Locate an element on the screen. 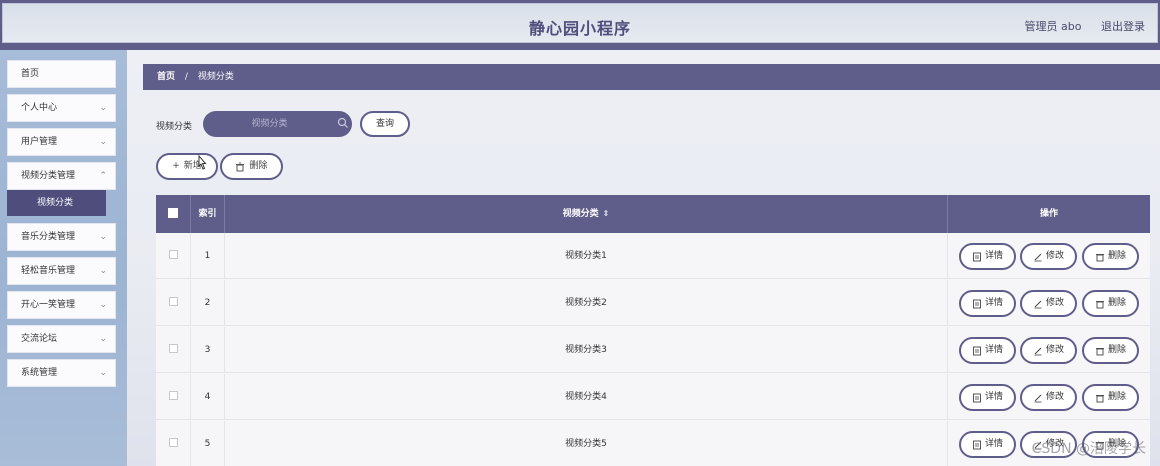 This screenshot has height=466, width=1160. app-title: 静心园小程序 is located at coordinates (579, 28).